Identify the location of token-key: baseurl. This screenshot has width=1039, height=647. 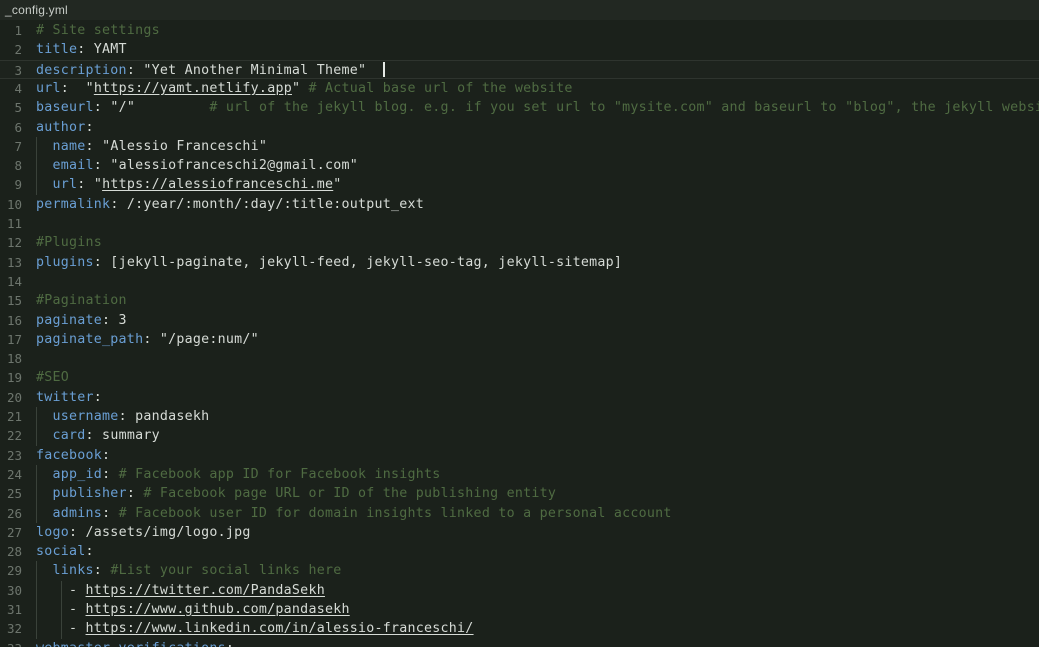
(65, 108).